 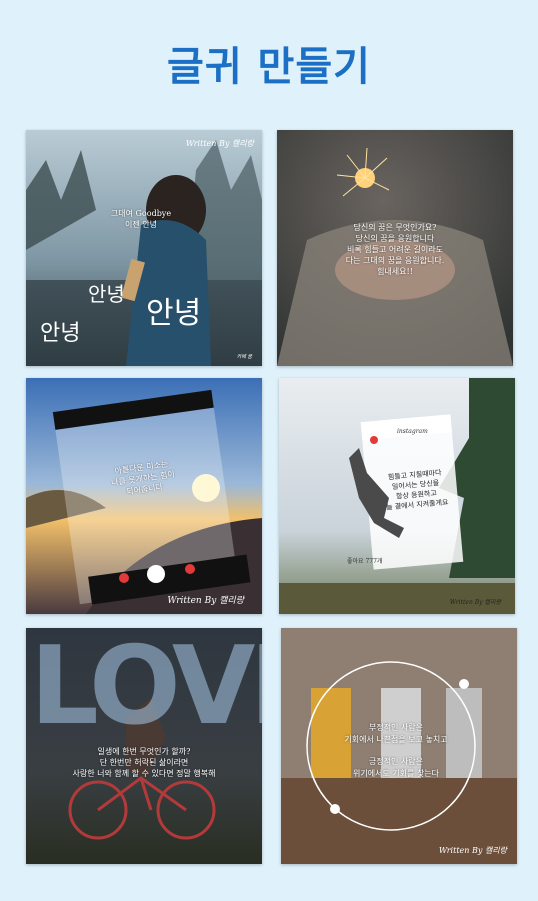 I want to click on sample-card-smile: 아름다운 미소는 나를 웃게하는 힘이 되어줍니다 Written By 캘리랑, so click(x=144, y=496).